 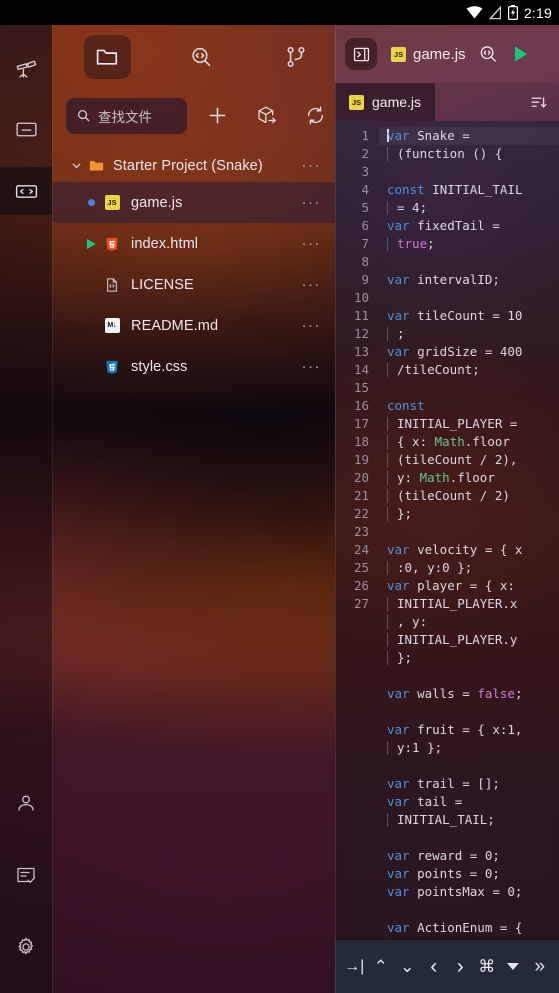 What do you see at coordinates (193, 202) in the screenshot?
I see `file-row-game-js: JS game.js ···` at bounding box center [193, 202].